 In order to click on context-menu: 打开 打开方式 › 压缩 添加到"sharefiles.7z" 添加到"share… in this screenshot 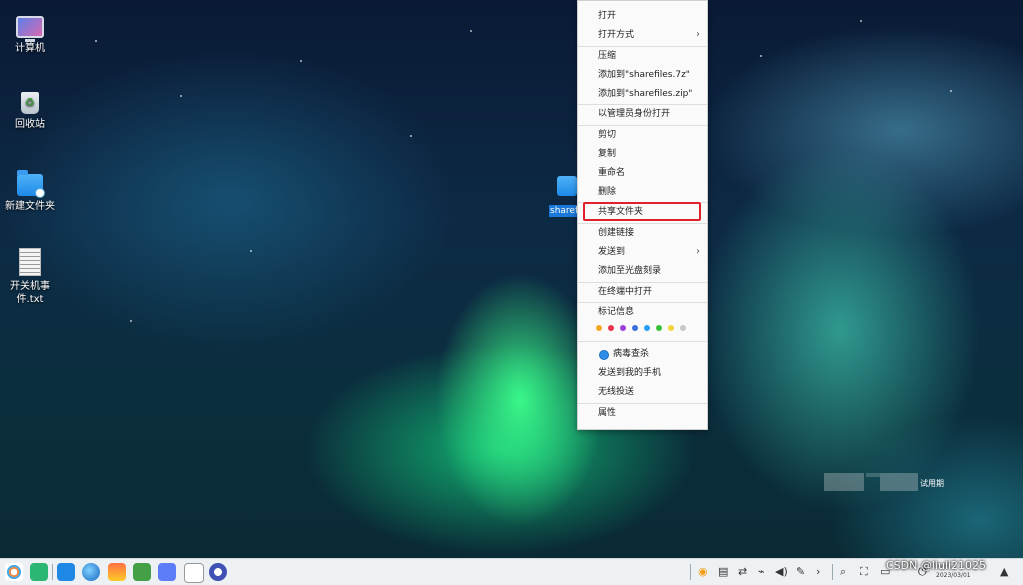, I will do `click(642, 215)`.